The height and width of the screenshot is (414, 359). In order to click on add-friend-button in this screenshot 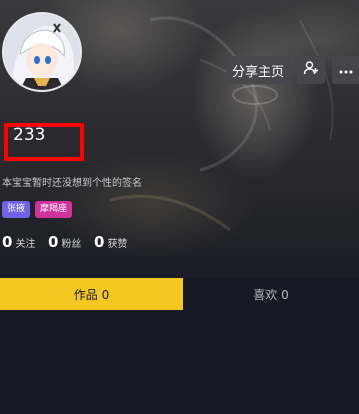, I will do `click(311, 70)`.